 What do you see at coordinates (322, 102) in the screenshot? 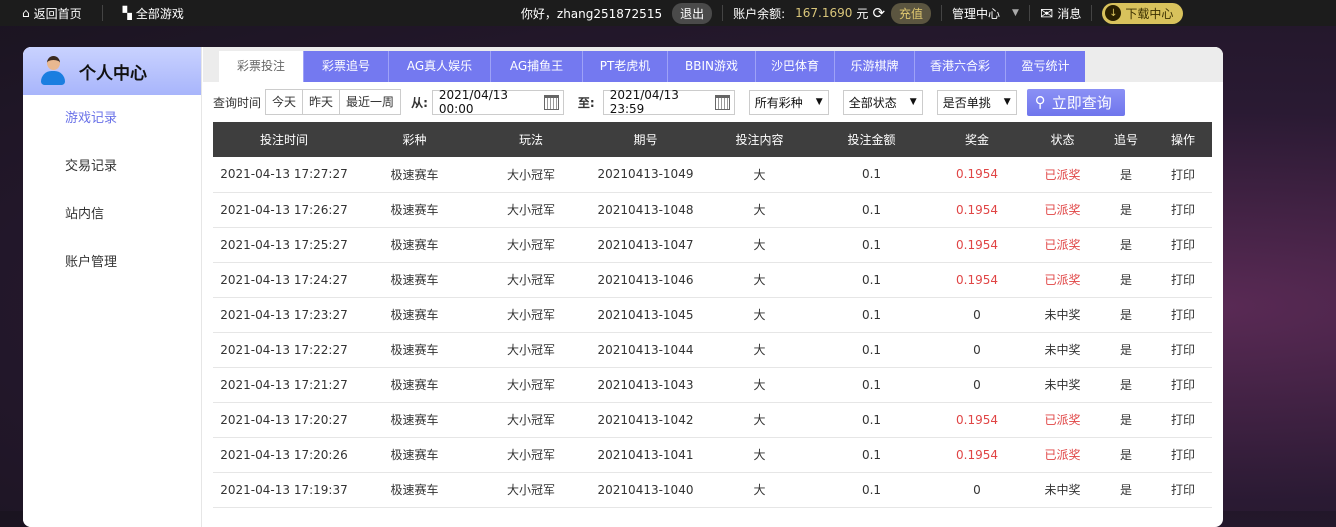
I see `yesterday-button: 昨天` at bounding box center [322, 102].